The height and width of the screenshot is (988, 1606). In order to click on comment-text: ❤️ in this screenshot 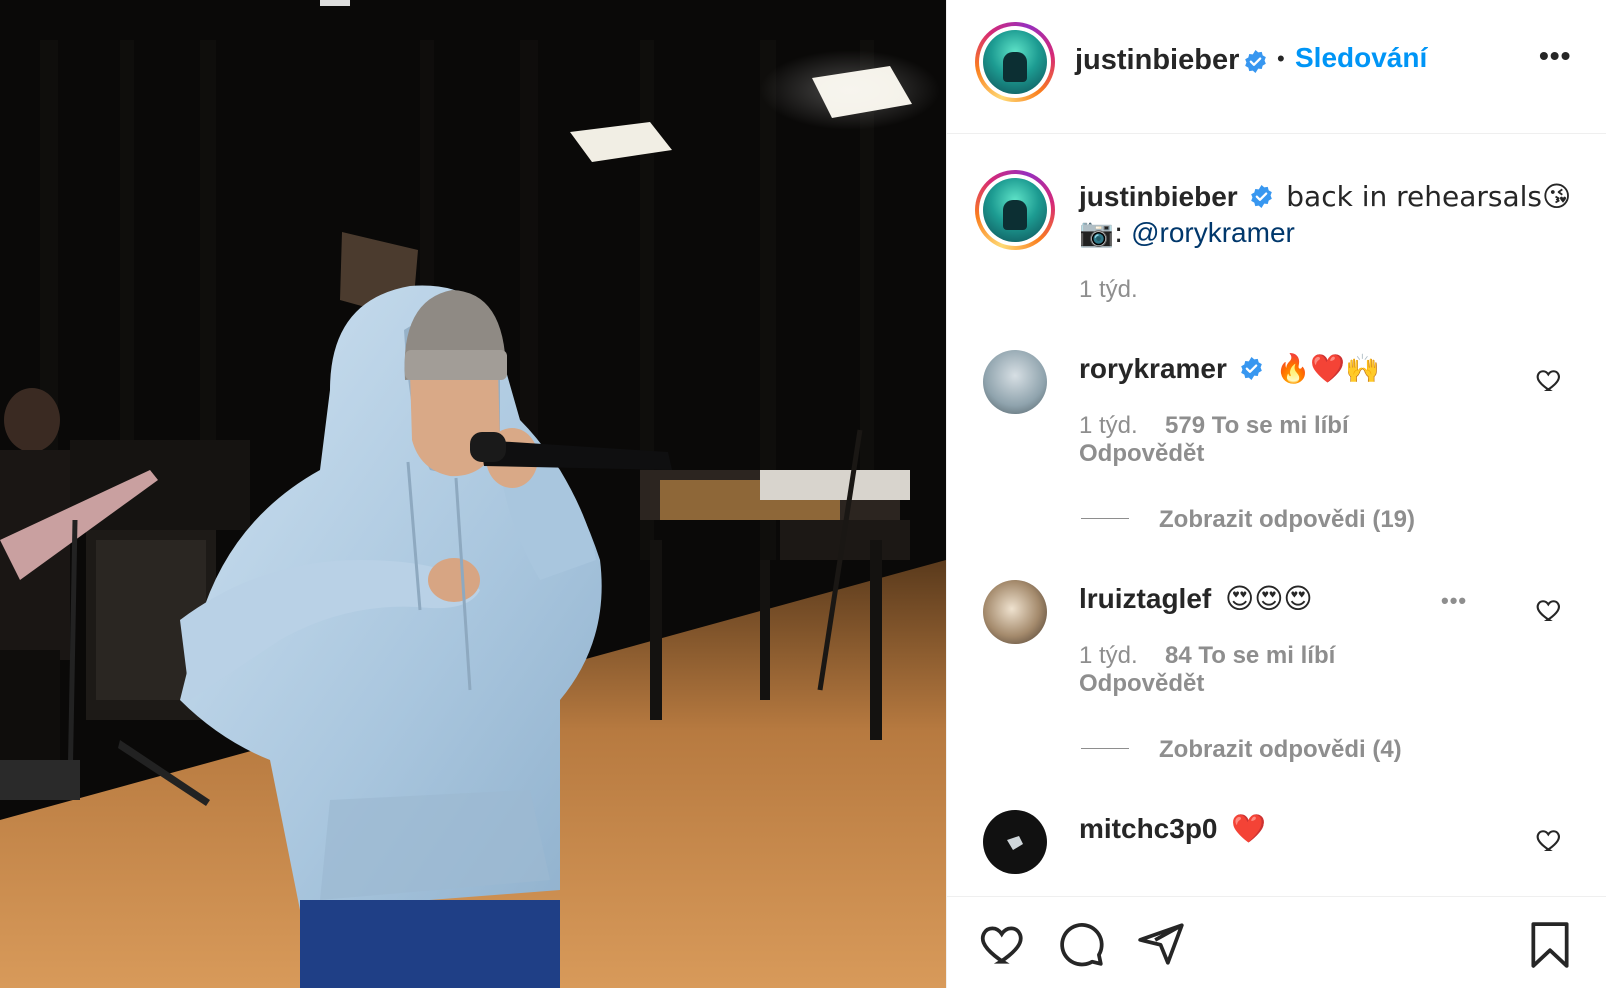, I will do `click(1249, 828)`.